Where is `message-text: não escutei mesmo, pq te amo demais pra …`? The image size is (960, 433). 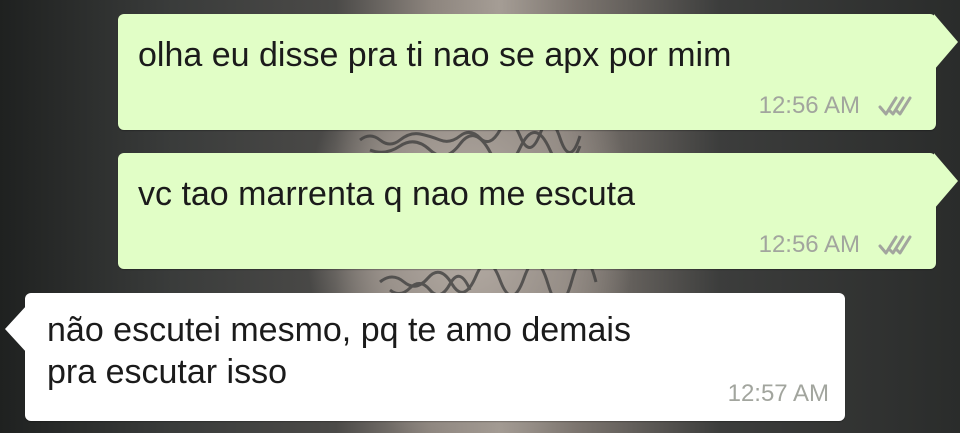 message-text: não escutei mesmo, pq te amo demais pra … is located at coordinates (339, 351).